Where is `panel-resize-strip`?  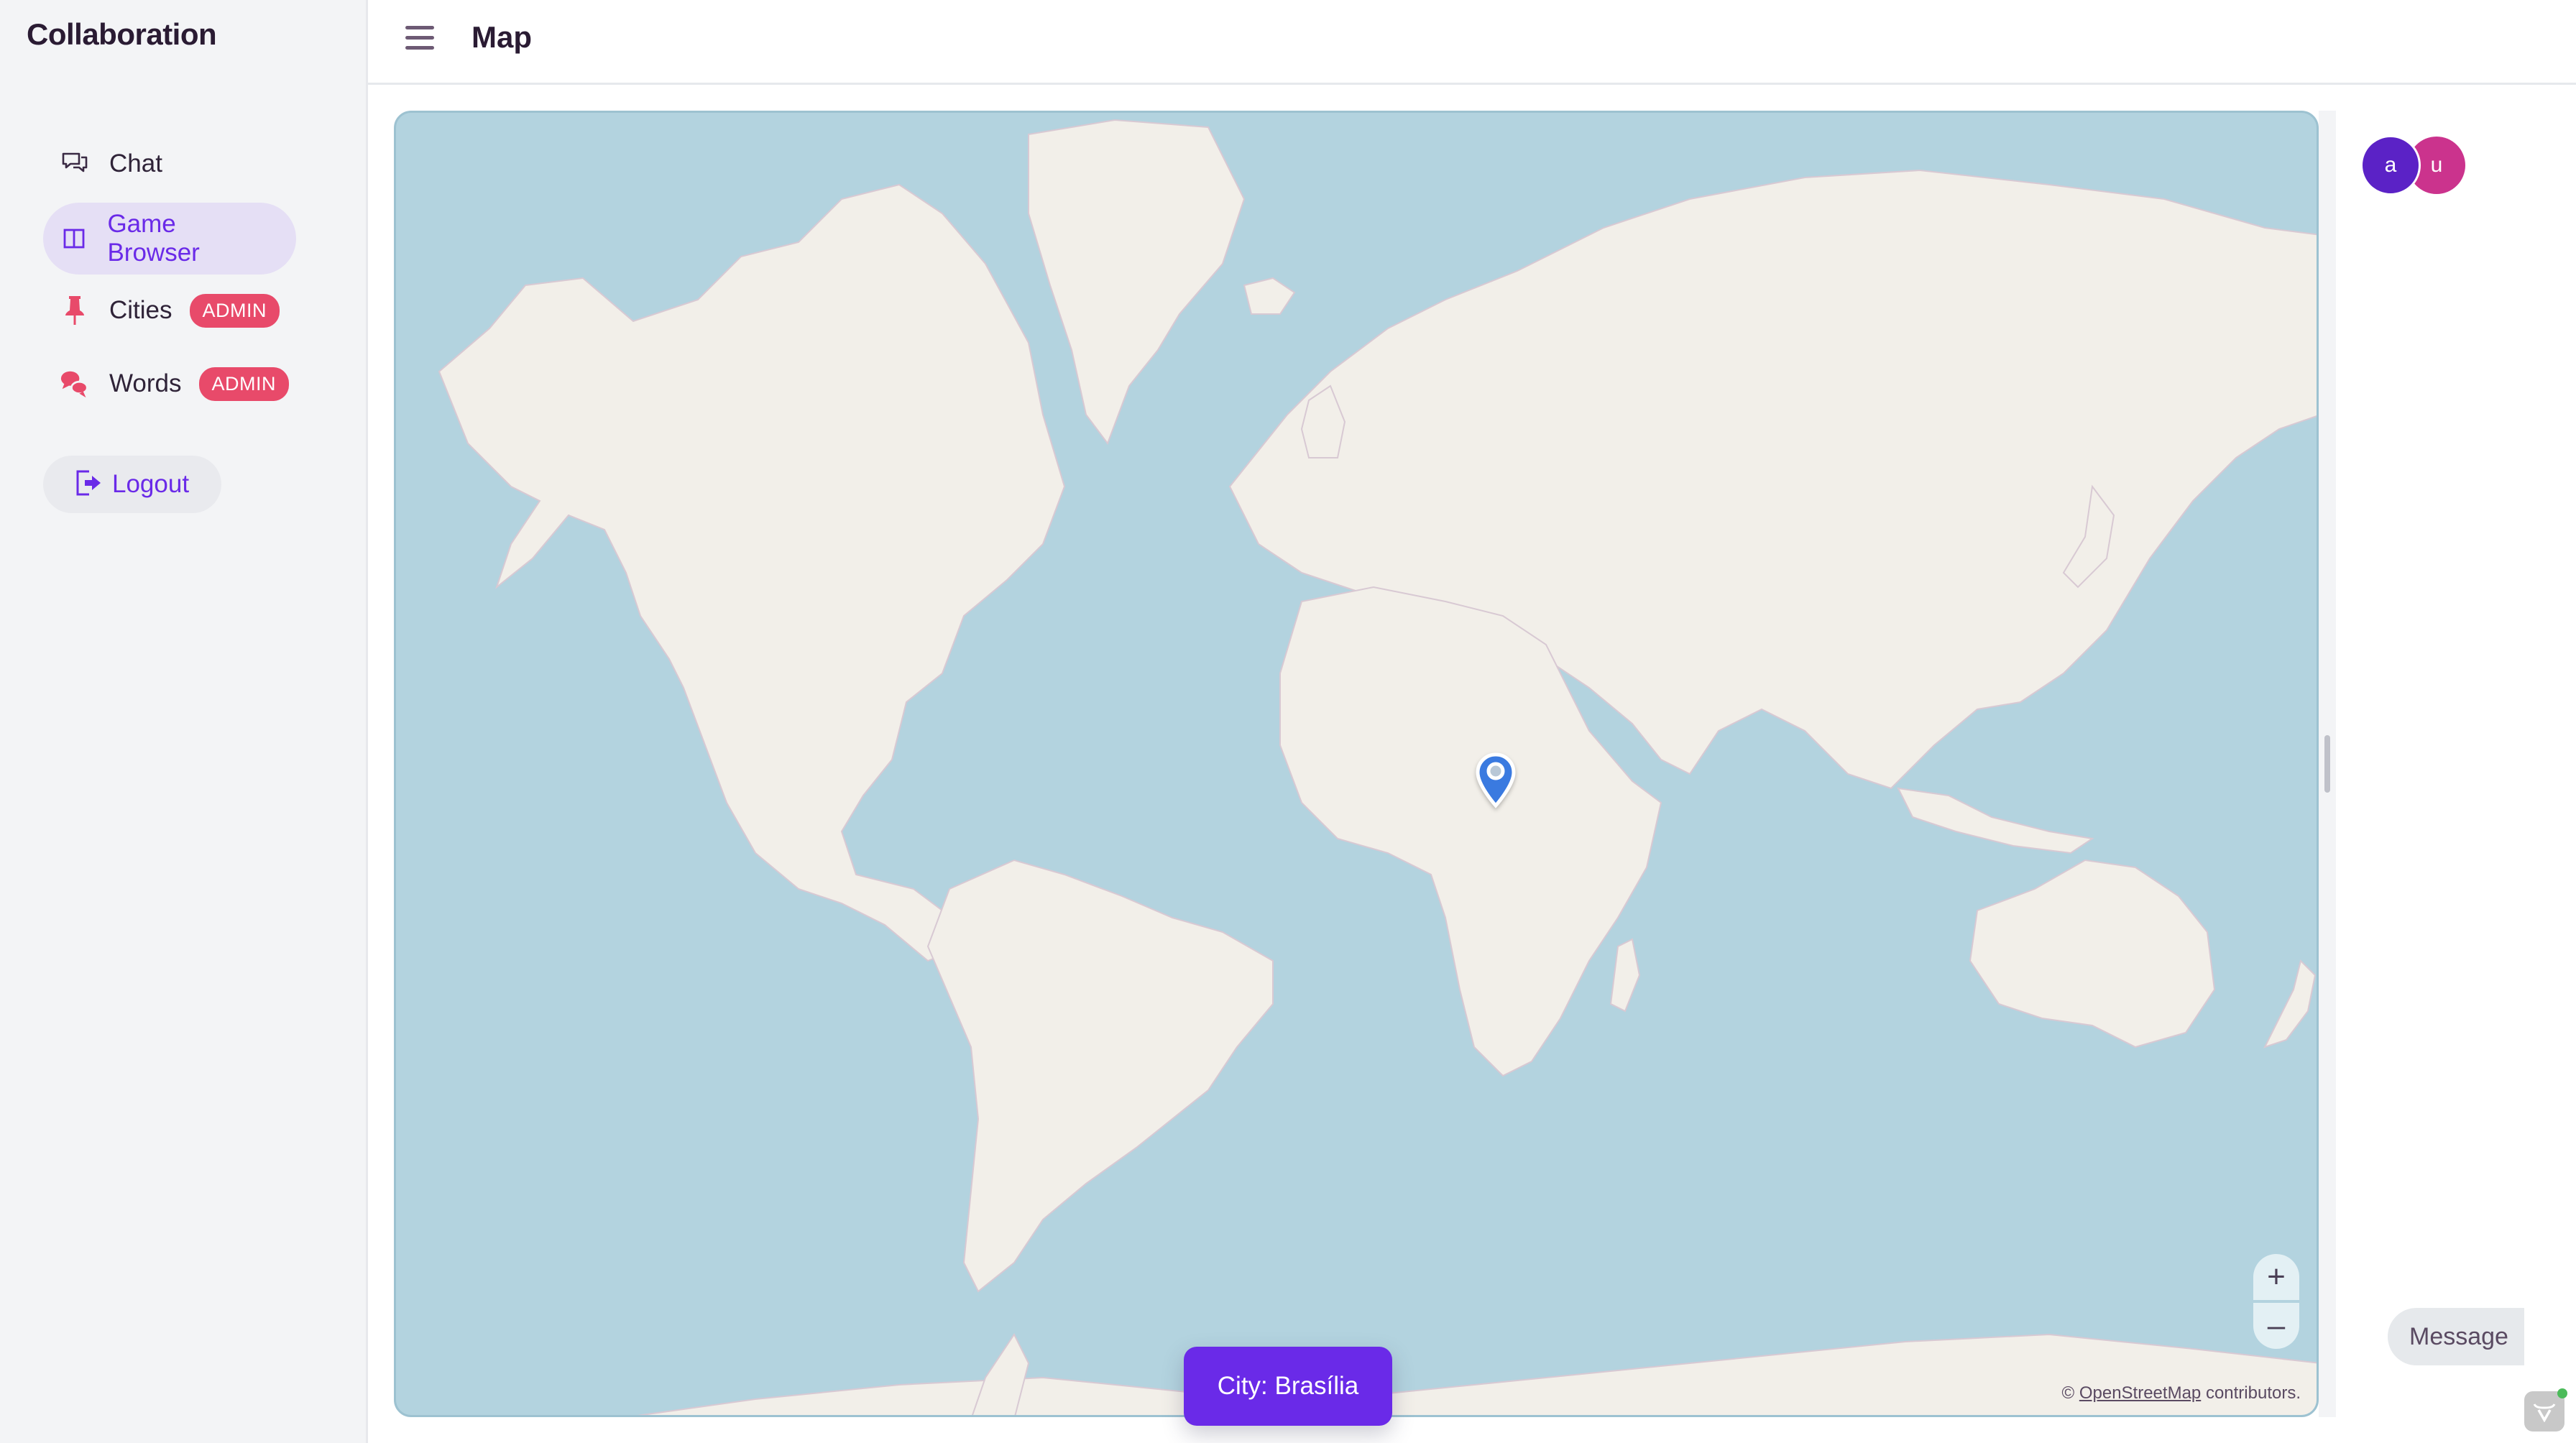 panel-resize-strip is located at coordinates (2327, 764).